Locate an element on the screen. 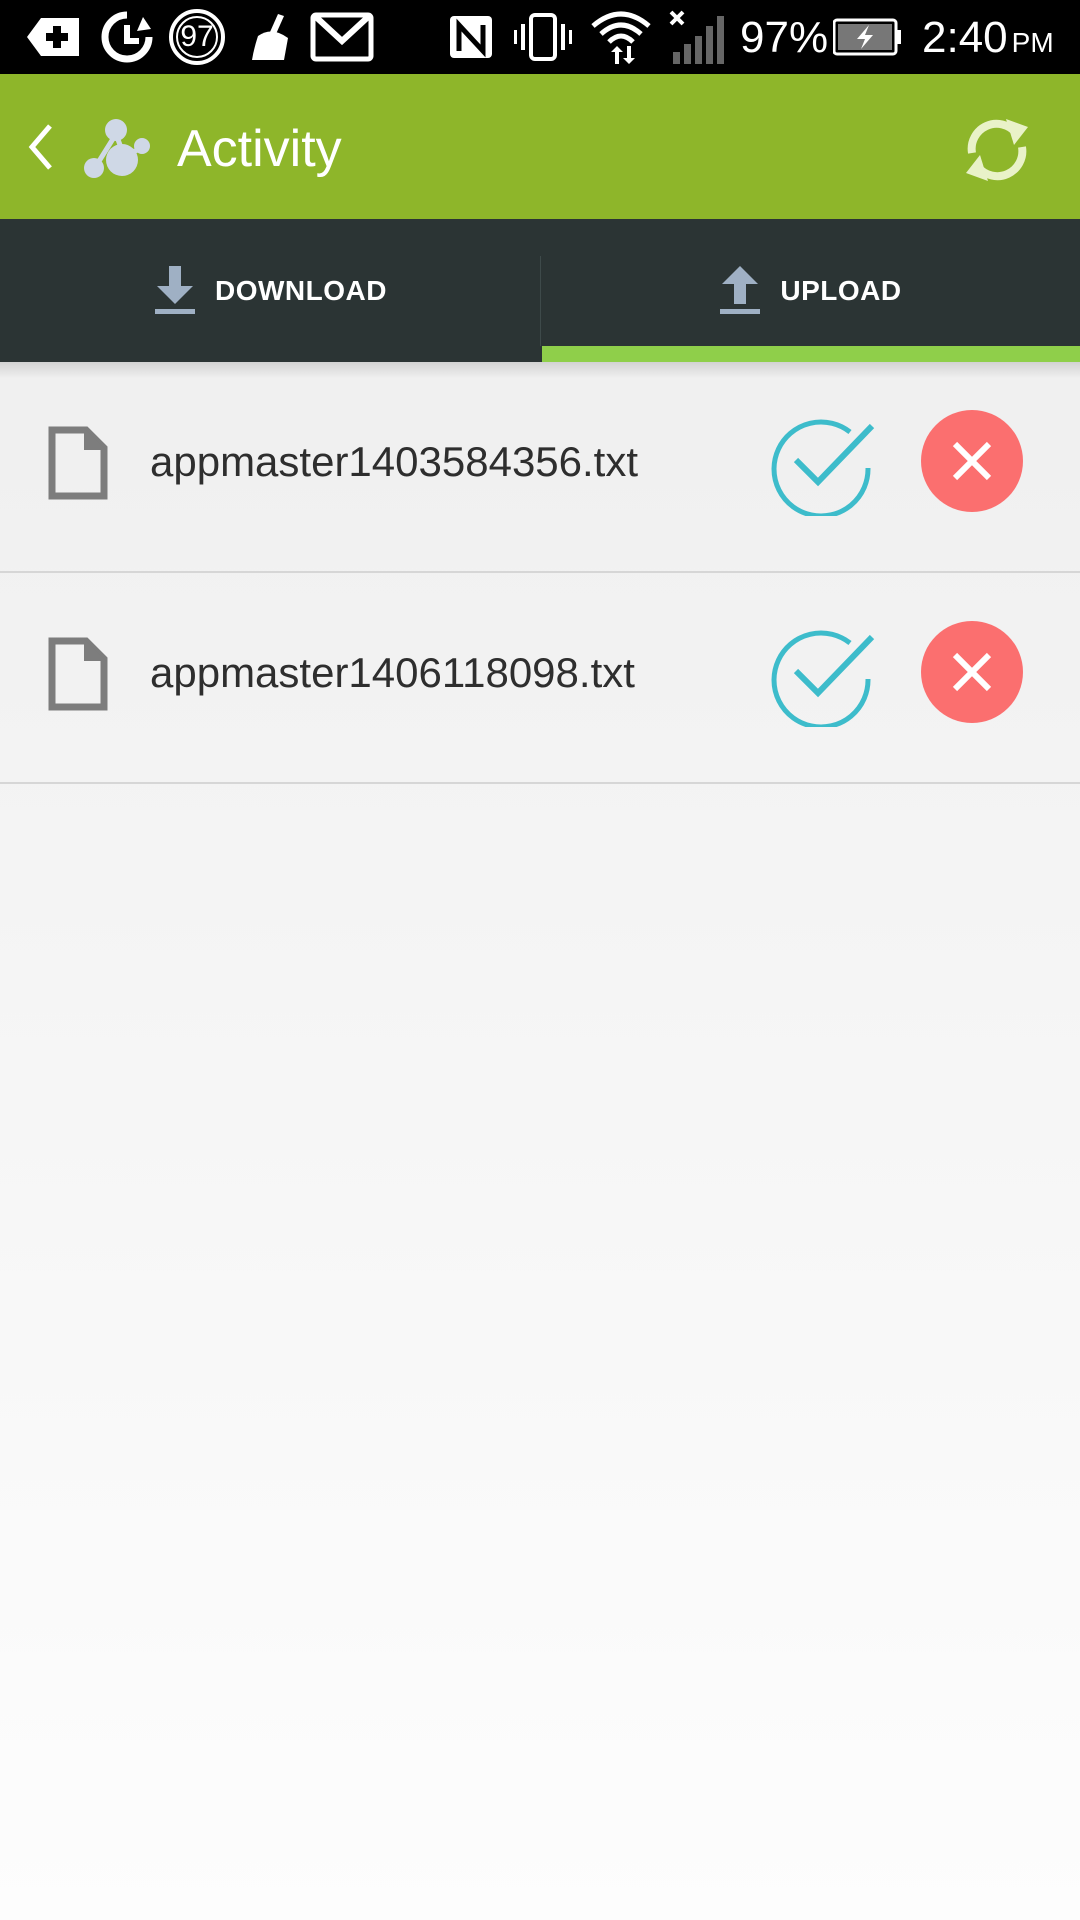  tab-download: DOWNLOAD is located at coordinates (270, 290).